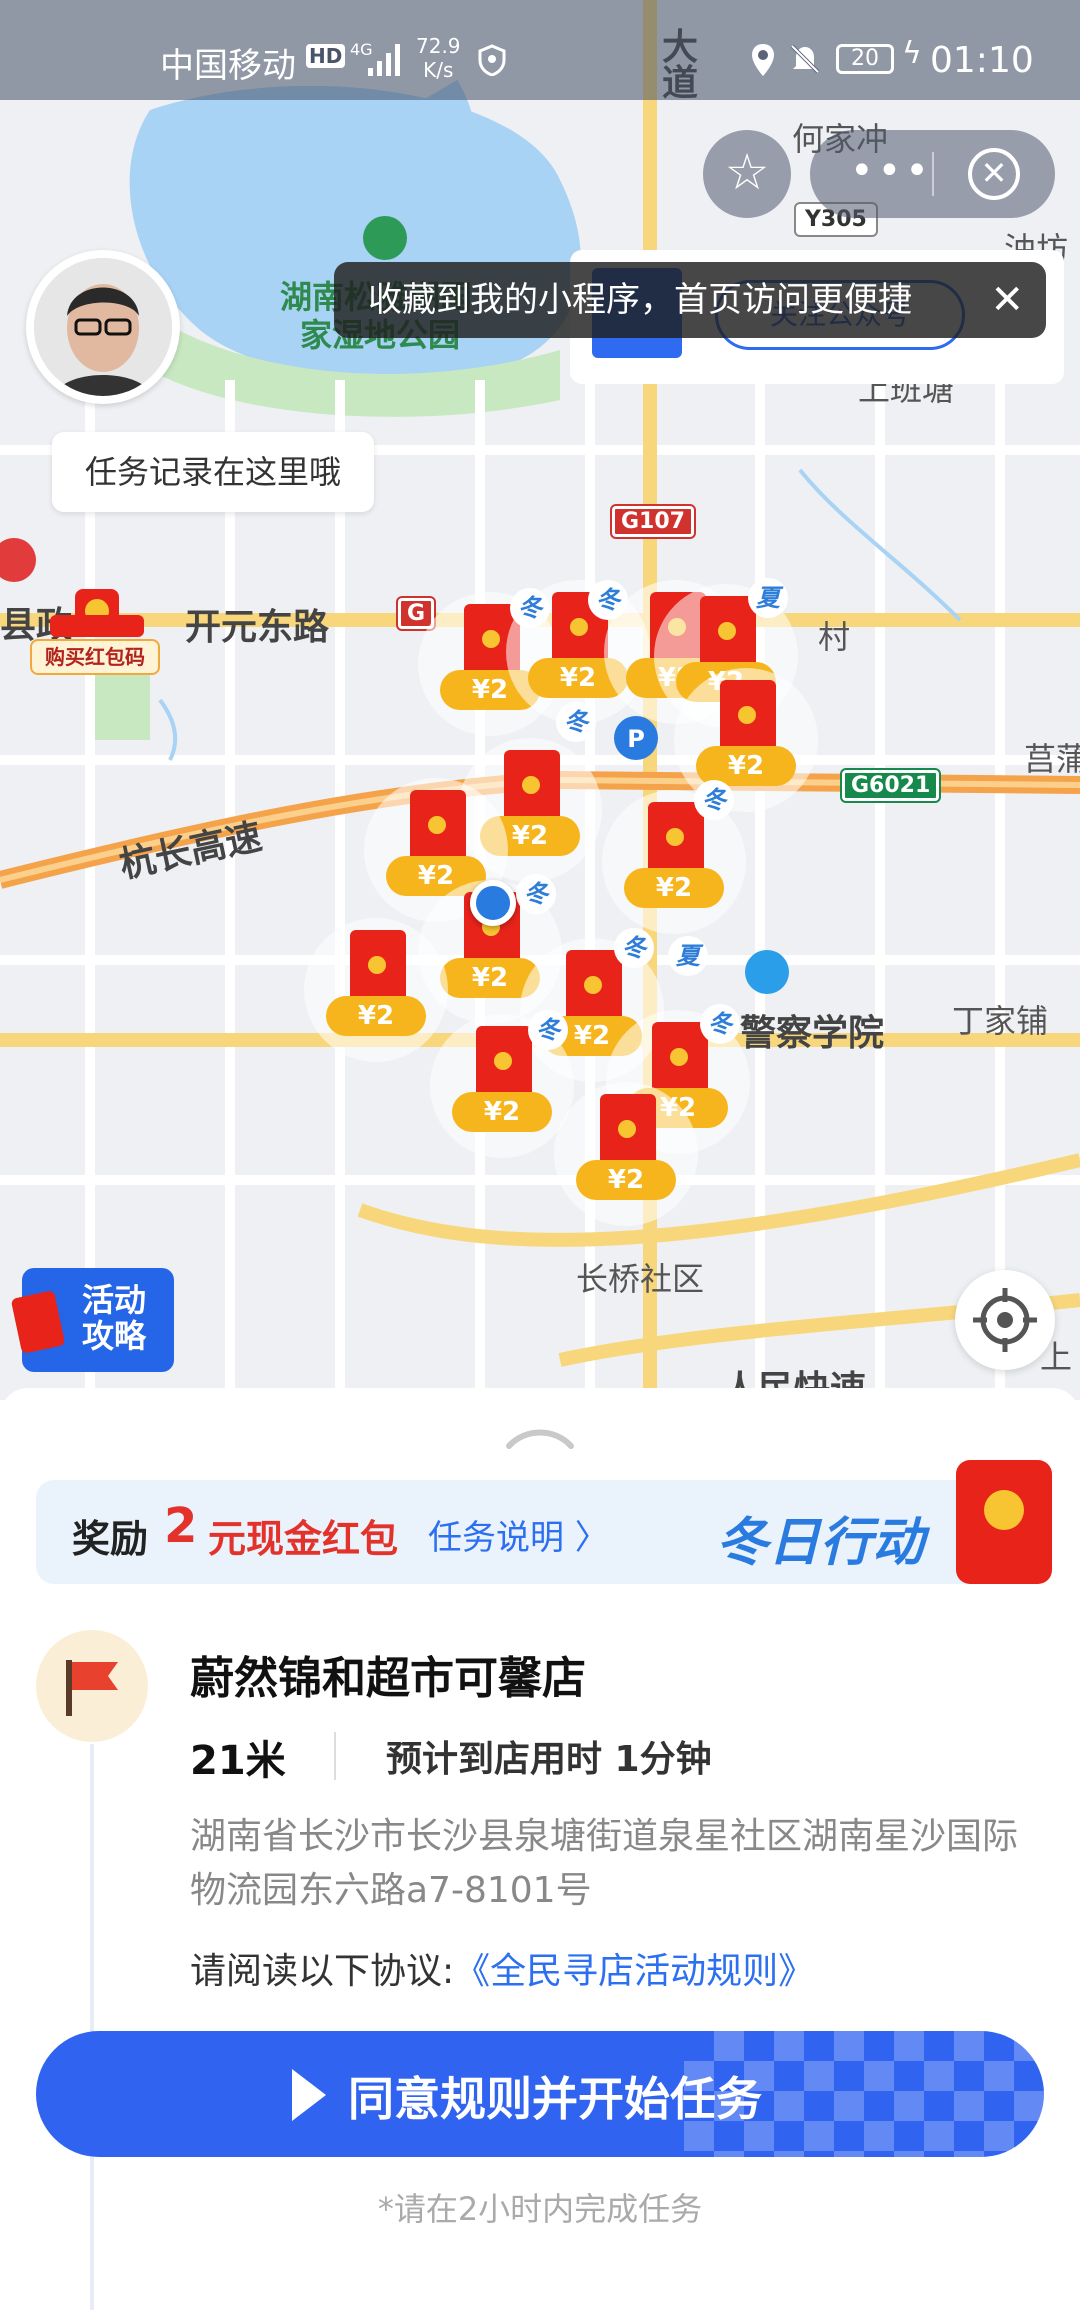  I want to click on store-name: 蔚然锦和超市可馨店, so click(388, 1678).